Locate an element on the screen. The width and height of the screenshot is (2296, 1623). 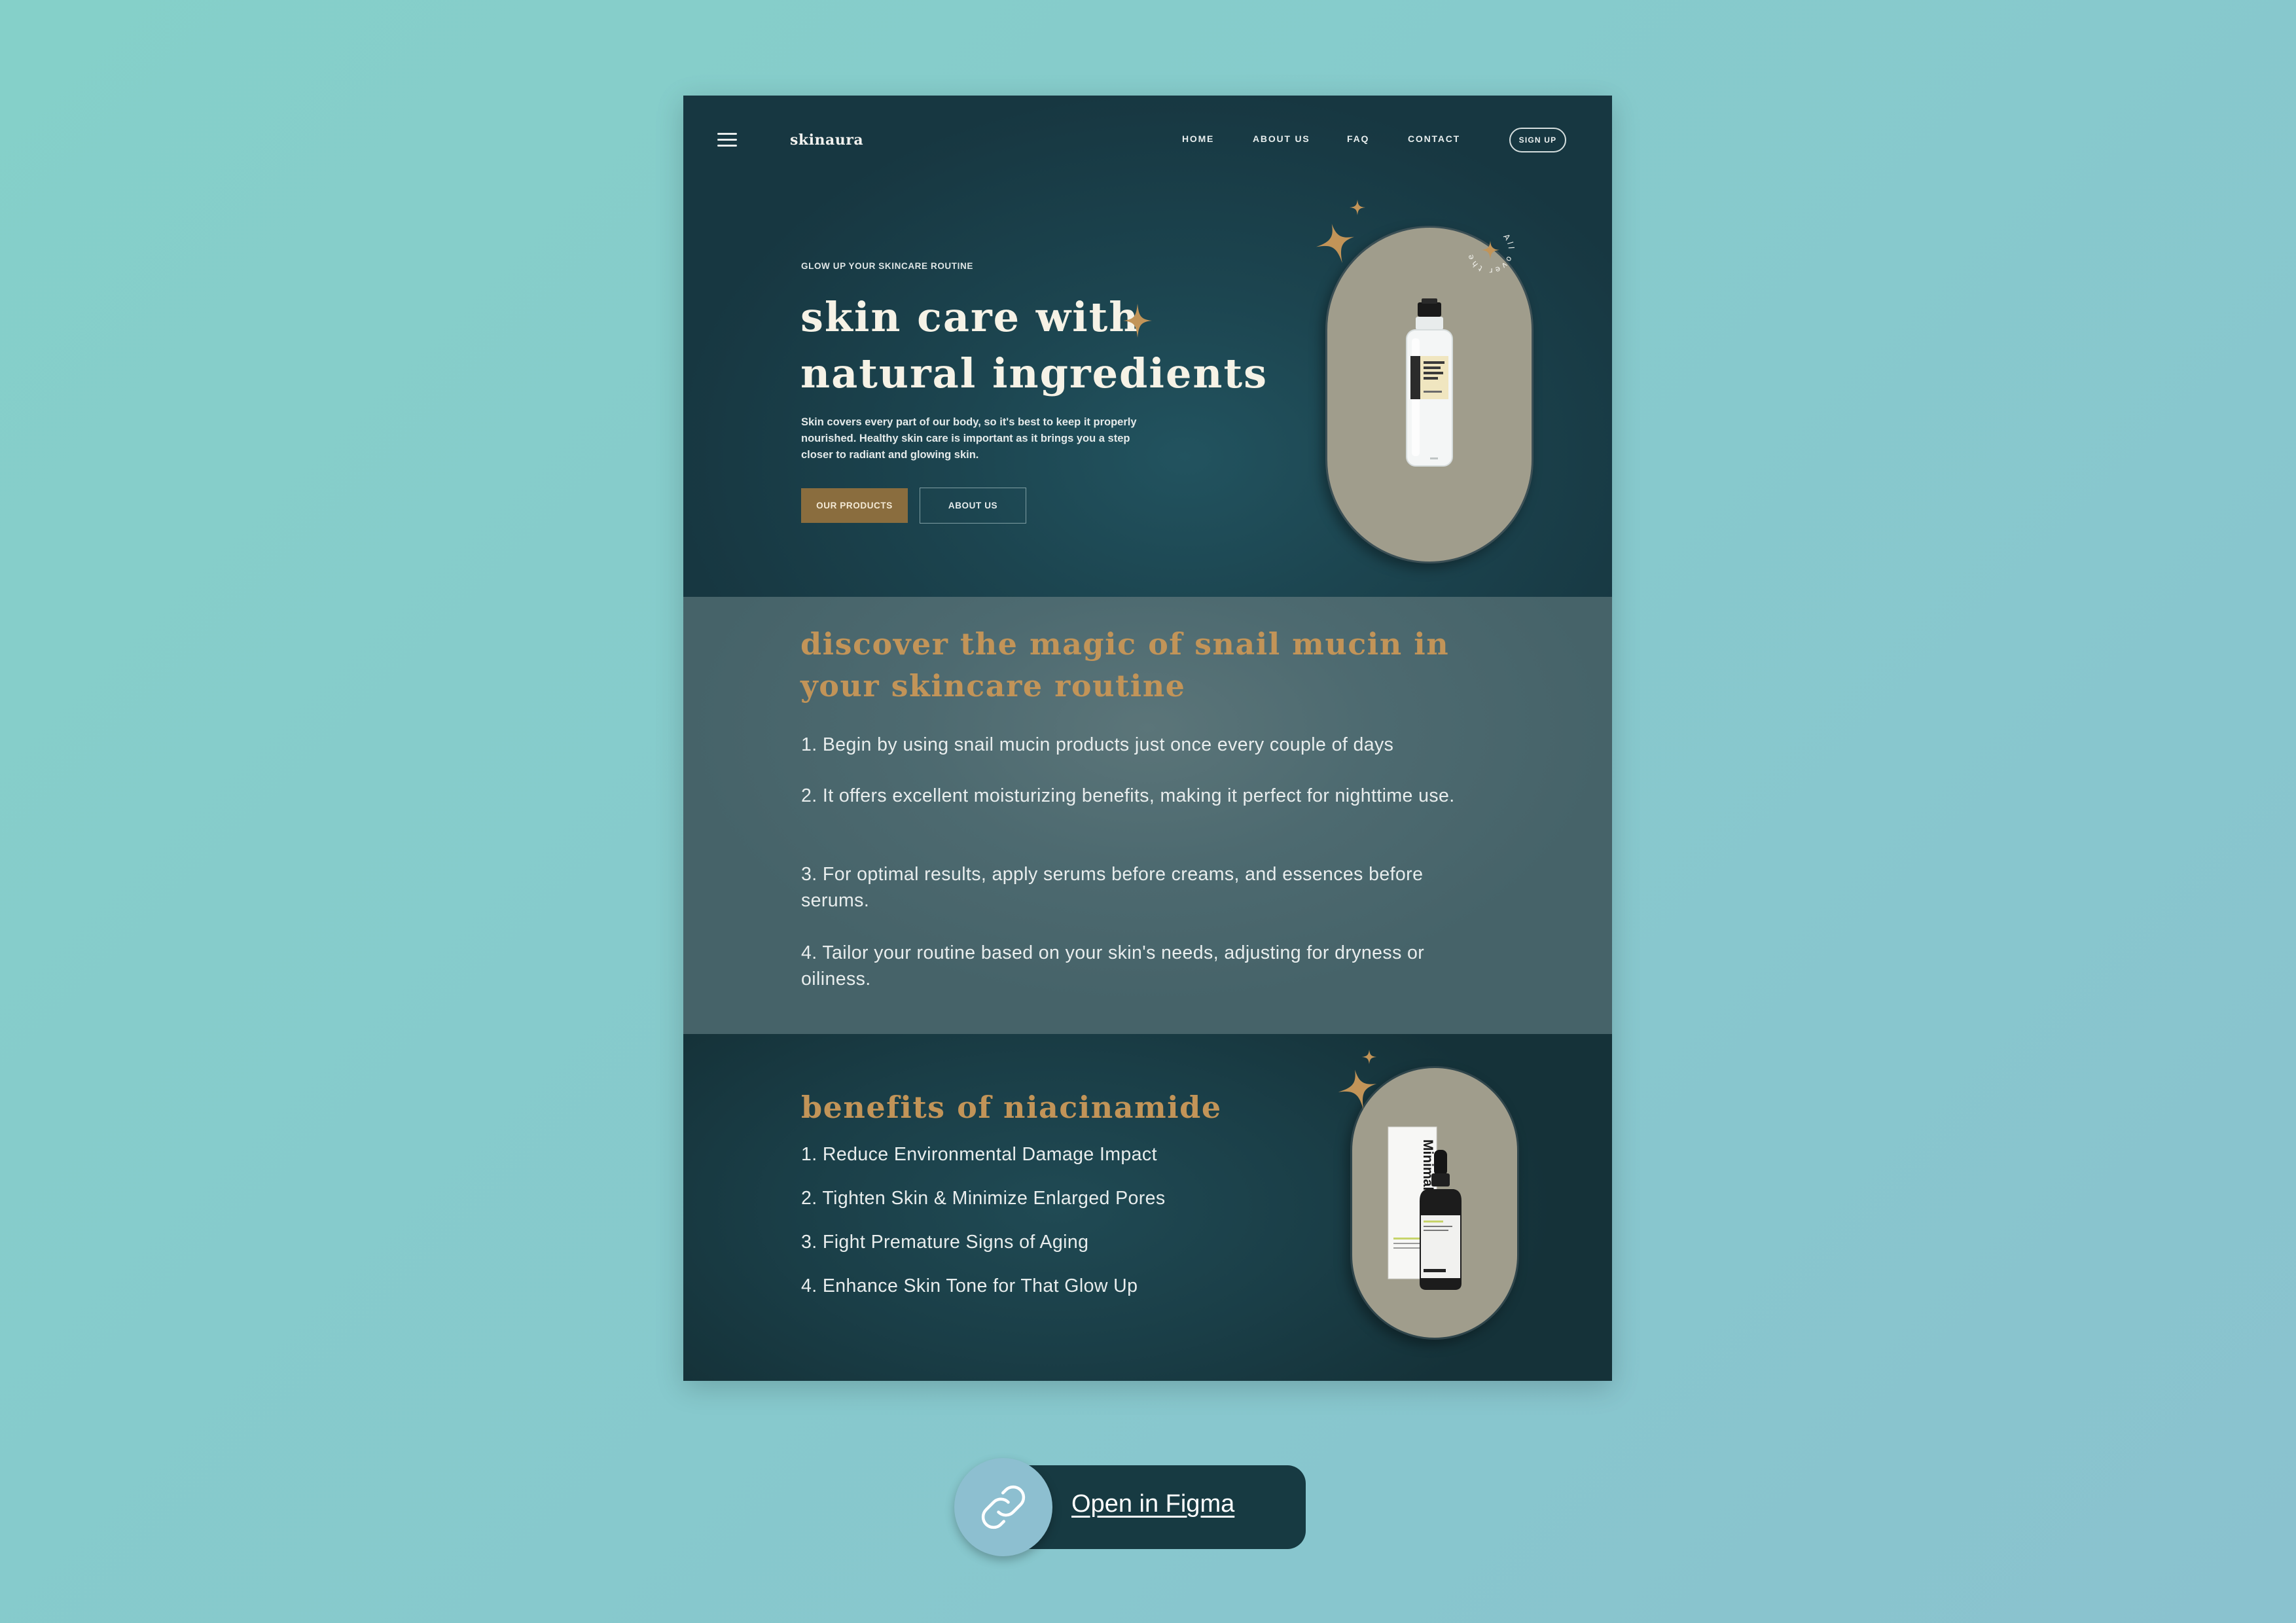
open-in-figma-label: Open in Figma is located at coordinates (1152, 1504).